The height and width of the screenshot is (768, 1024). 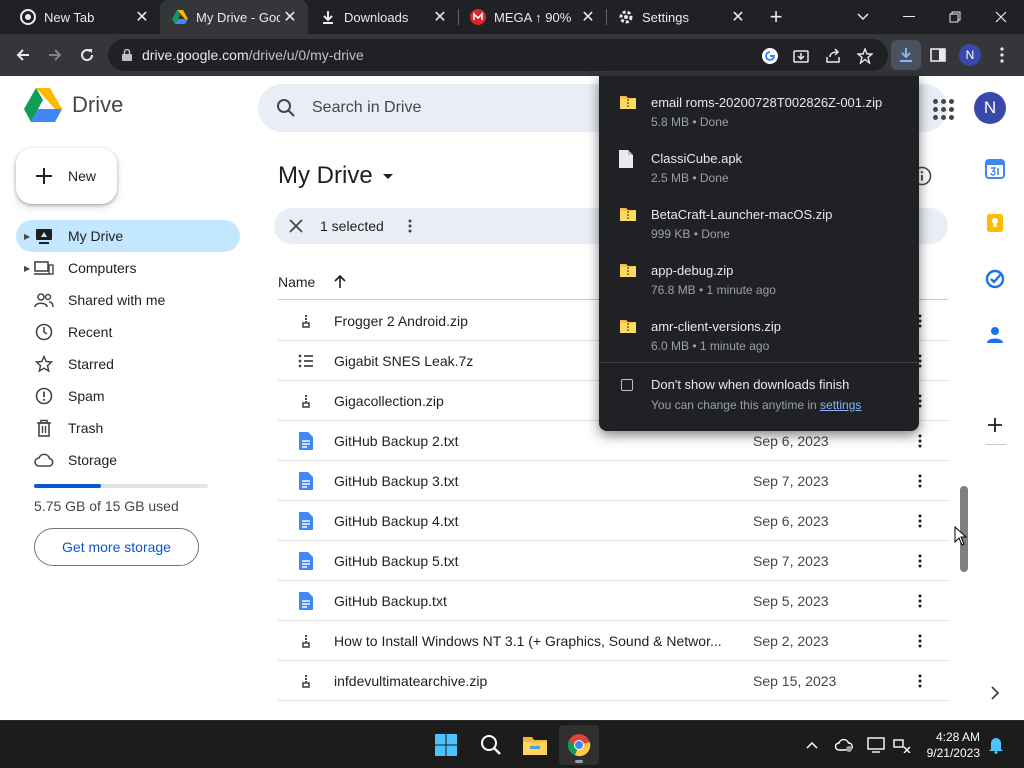 I want to click on side-panel-icon, so click(x=938, y=55).